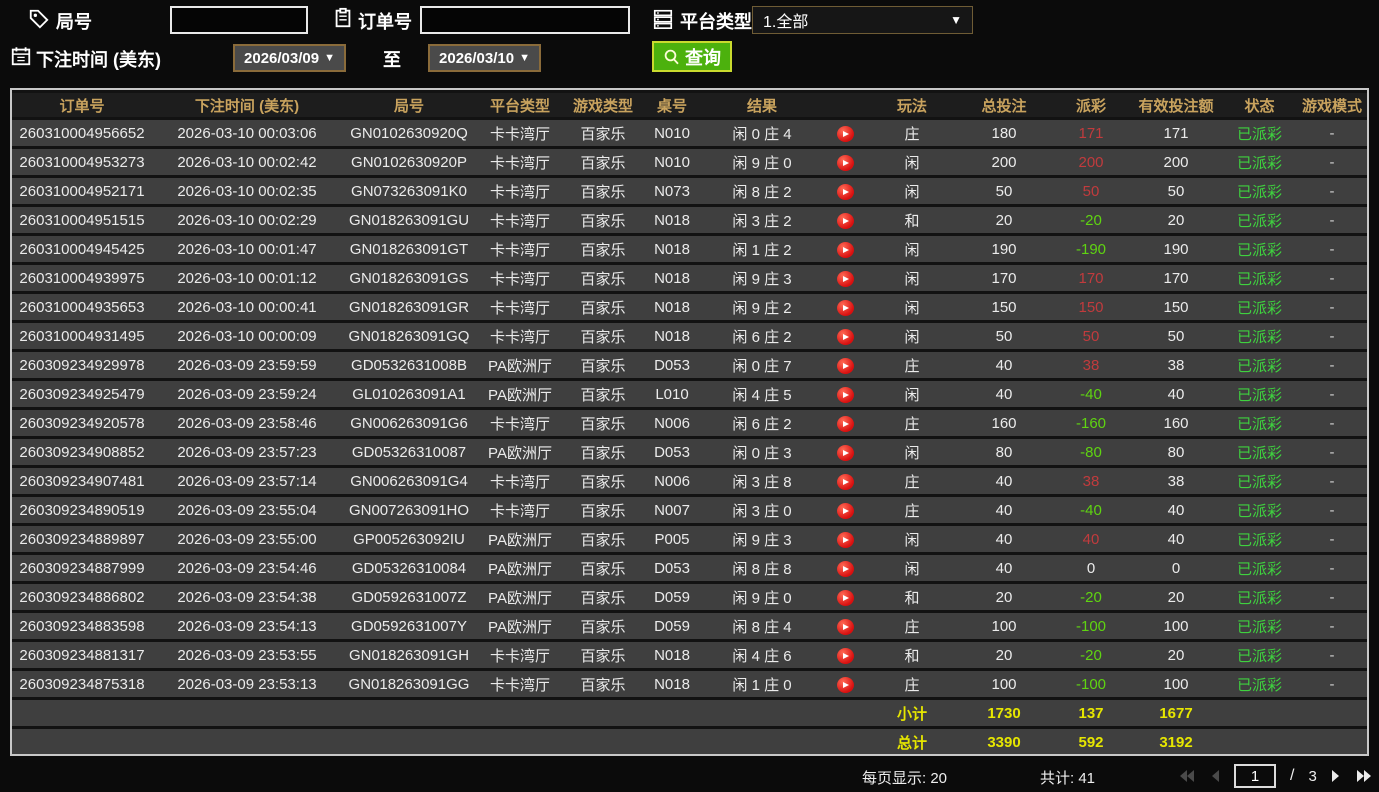  Describe the element at coordinates (1364, 776) in the screenshot. I see `last-page-icon` at that location.